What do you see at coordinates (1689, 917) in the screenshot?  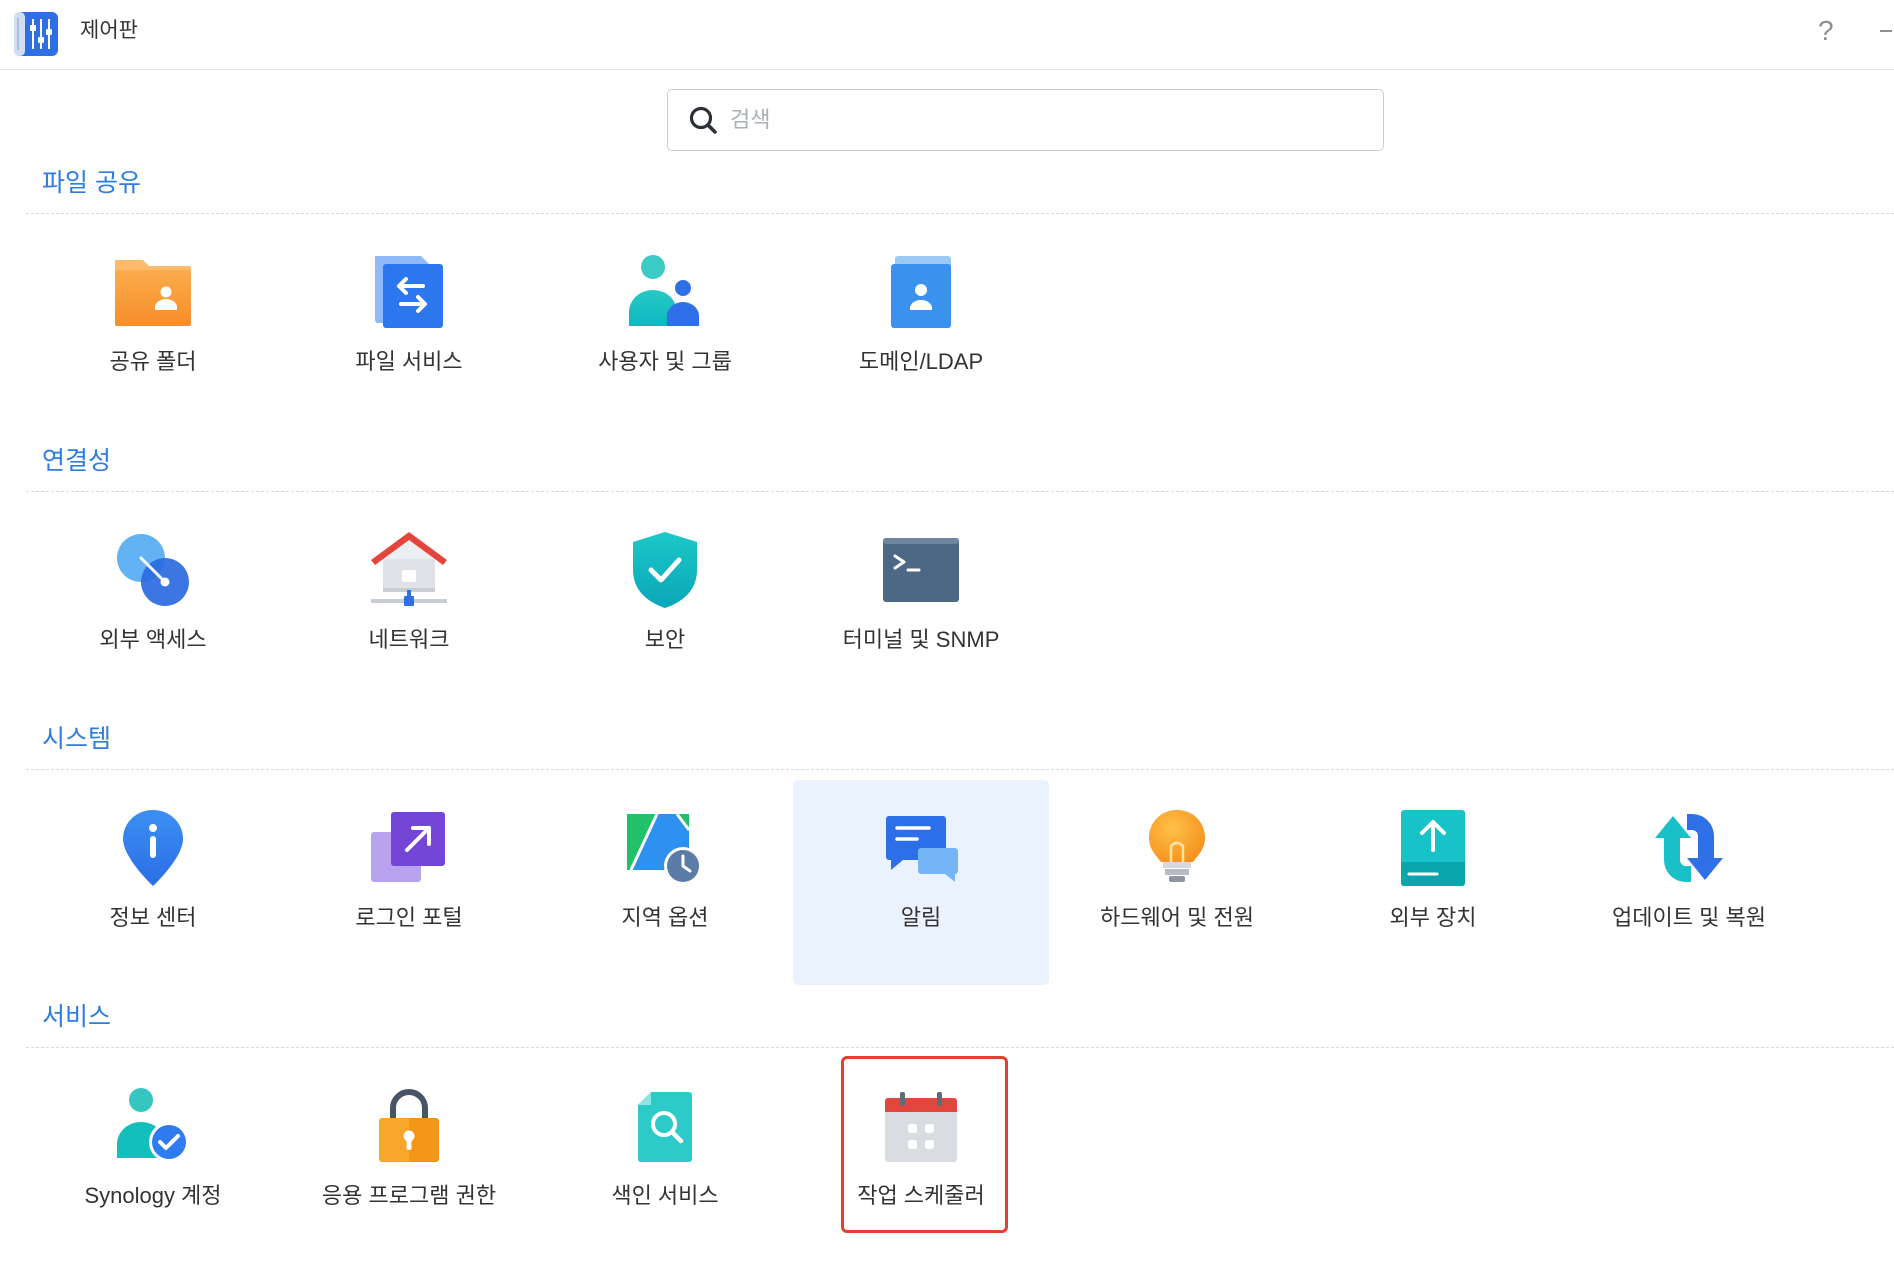 I see `tile-label: 업데이트 및 복원` at bounding box center [1689, 917].